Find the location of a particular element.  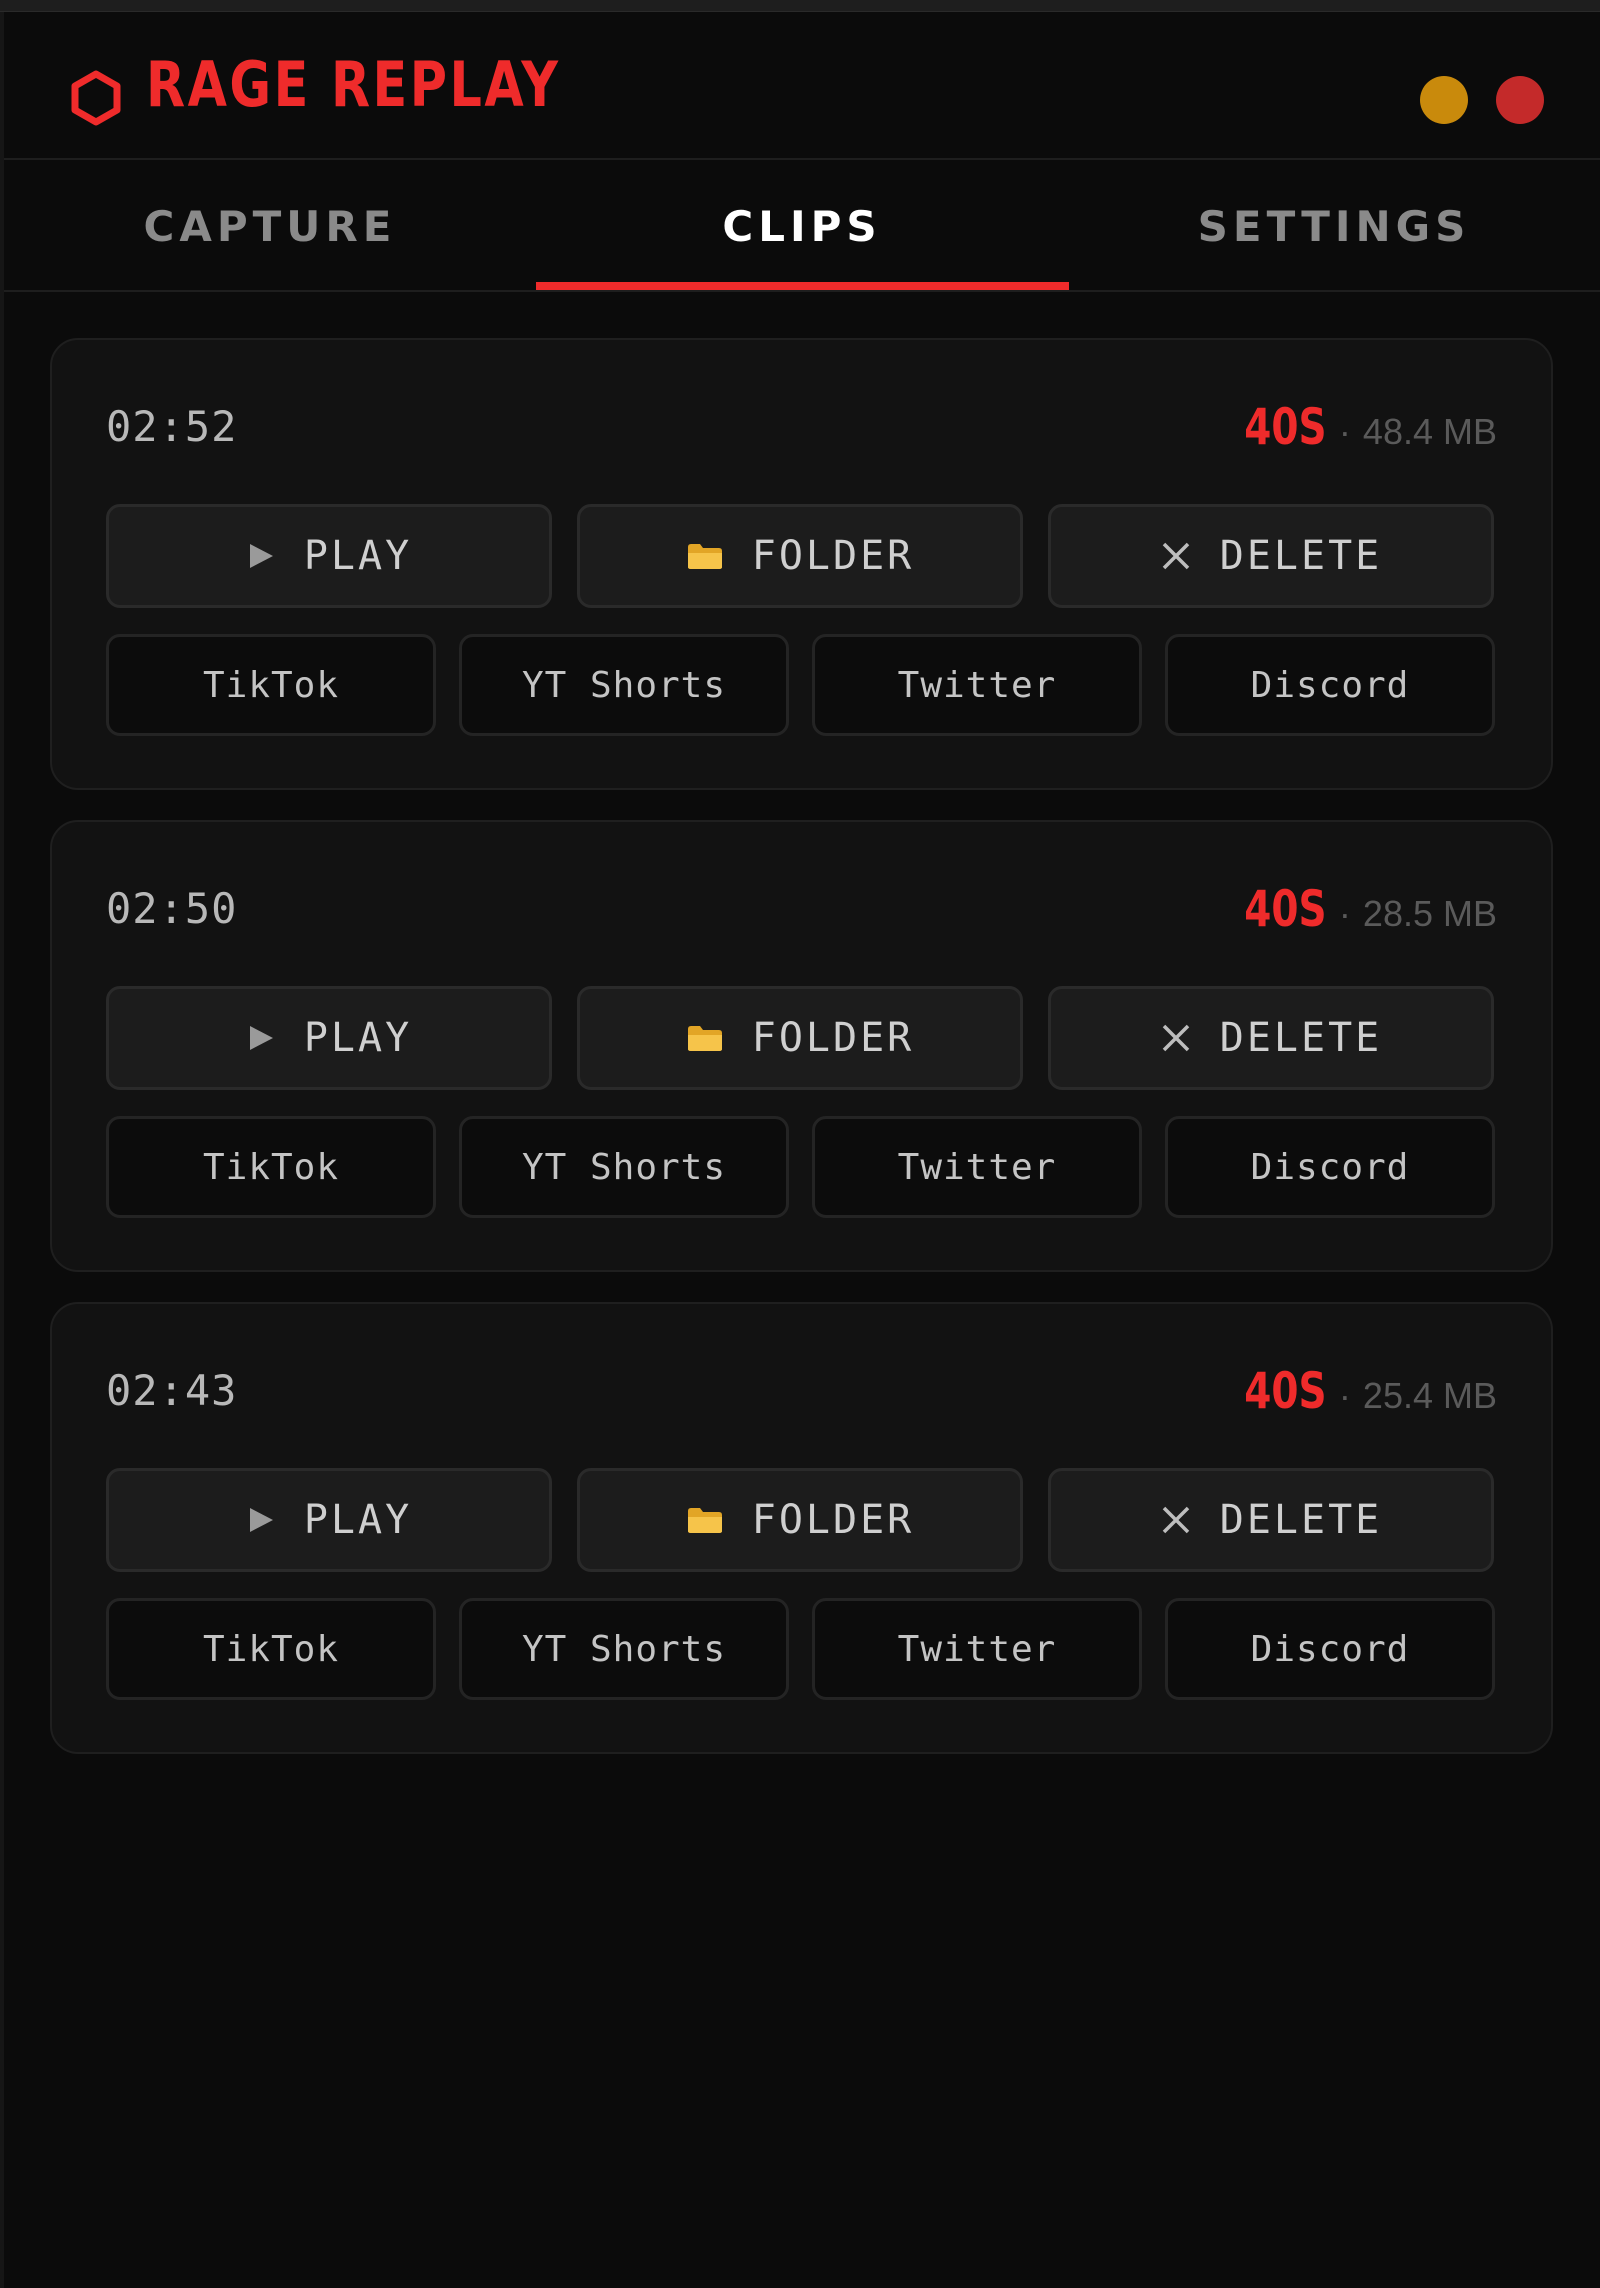

clip-timestamp: 02:43 is located at coordinates (172, 1390).